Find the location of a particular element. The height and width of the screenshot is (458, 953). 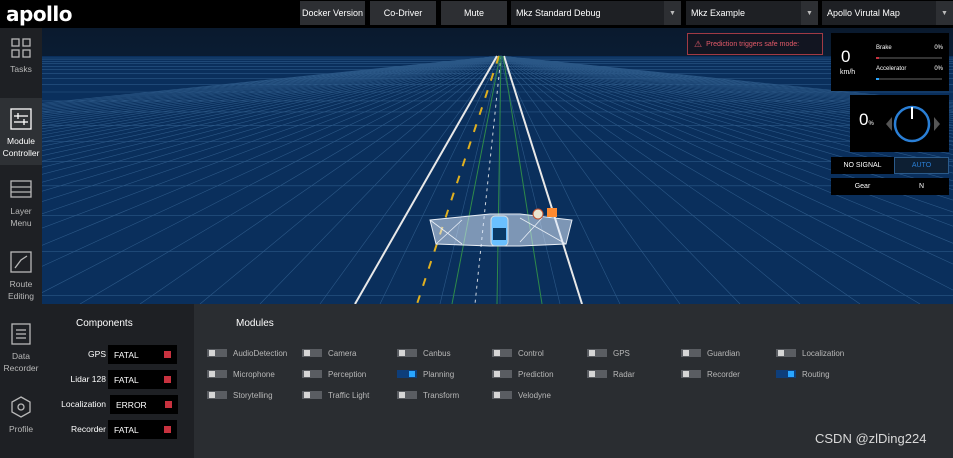

signal-status: NO SIGNAL is located at coordinates (862, 165).